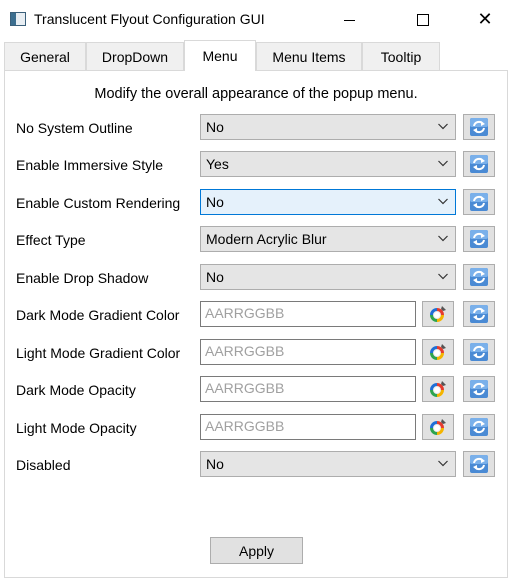 This screenshot has height=582, width=512. I want to click on maximize-button, so click(423, 20).